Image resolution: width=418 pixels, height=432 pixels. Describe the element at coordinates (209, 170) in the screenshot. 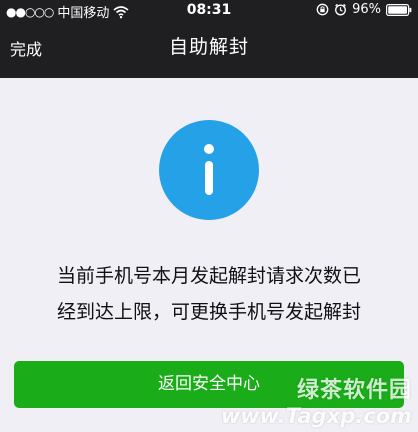

I see `info-icon` at that location.